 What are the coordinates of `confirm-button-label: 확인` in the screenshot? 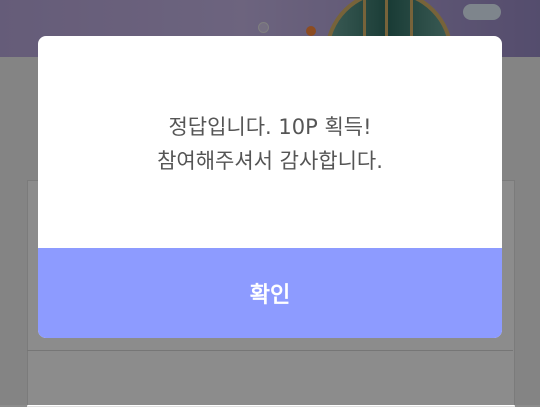 It's located at (270, 294).